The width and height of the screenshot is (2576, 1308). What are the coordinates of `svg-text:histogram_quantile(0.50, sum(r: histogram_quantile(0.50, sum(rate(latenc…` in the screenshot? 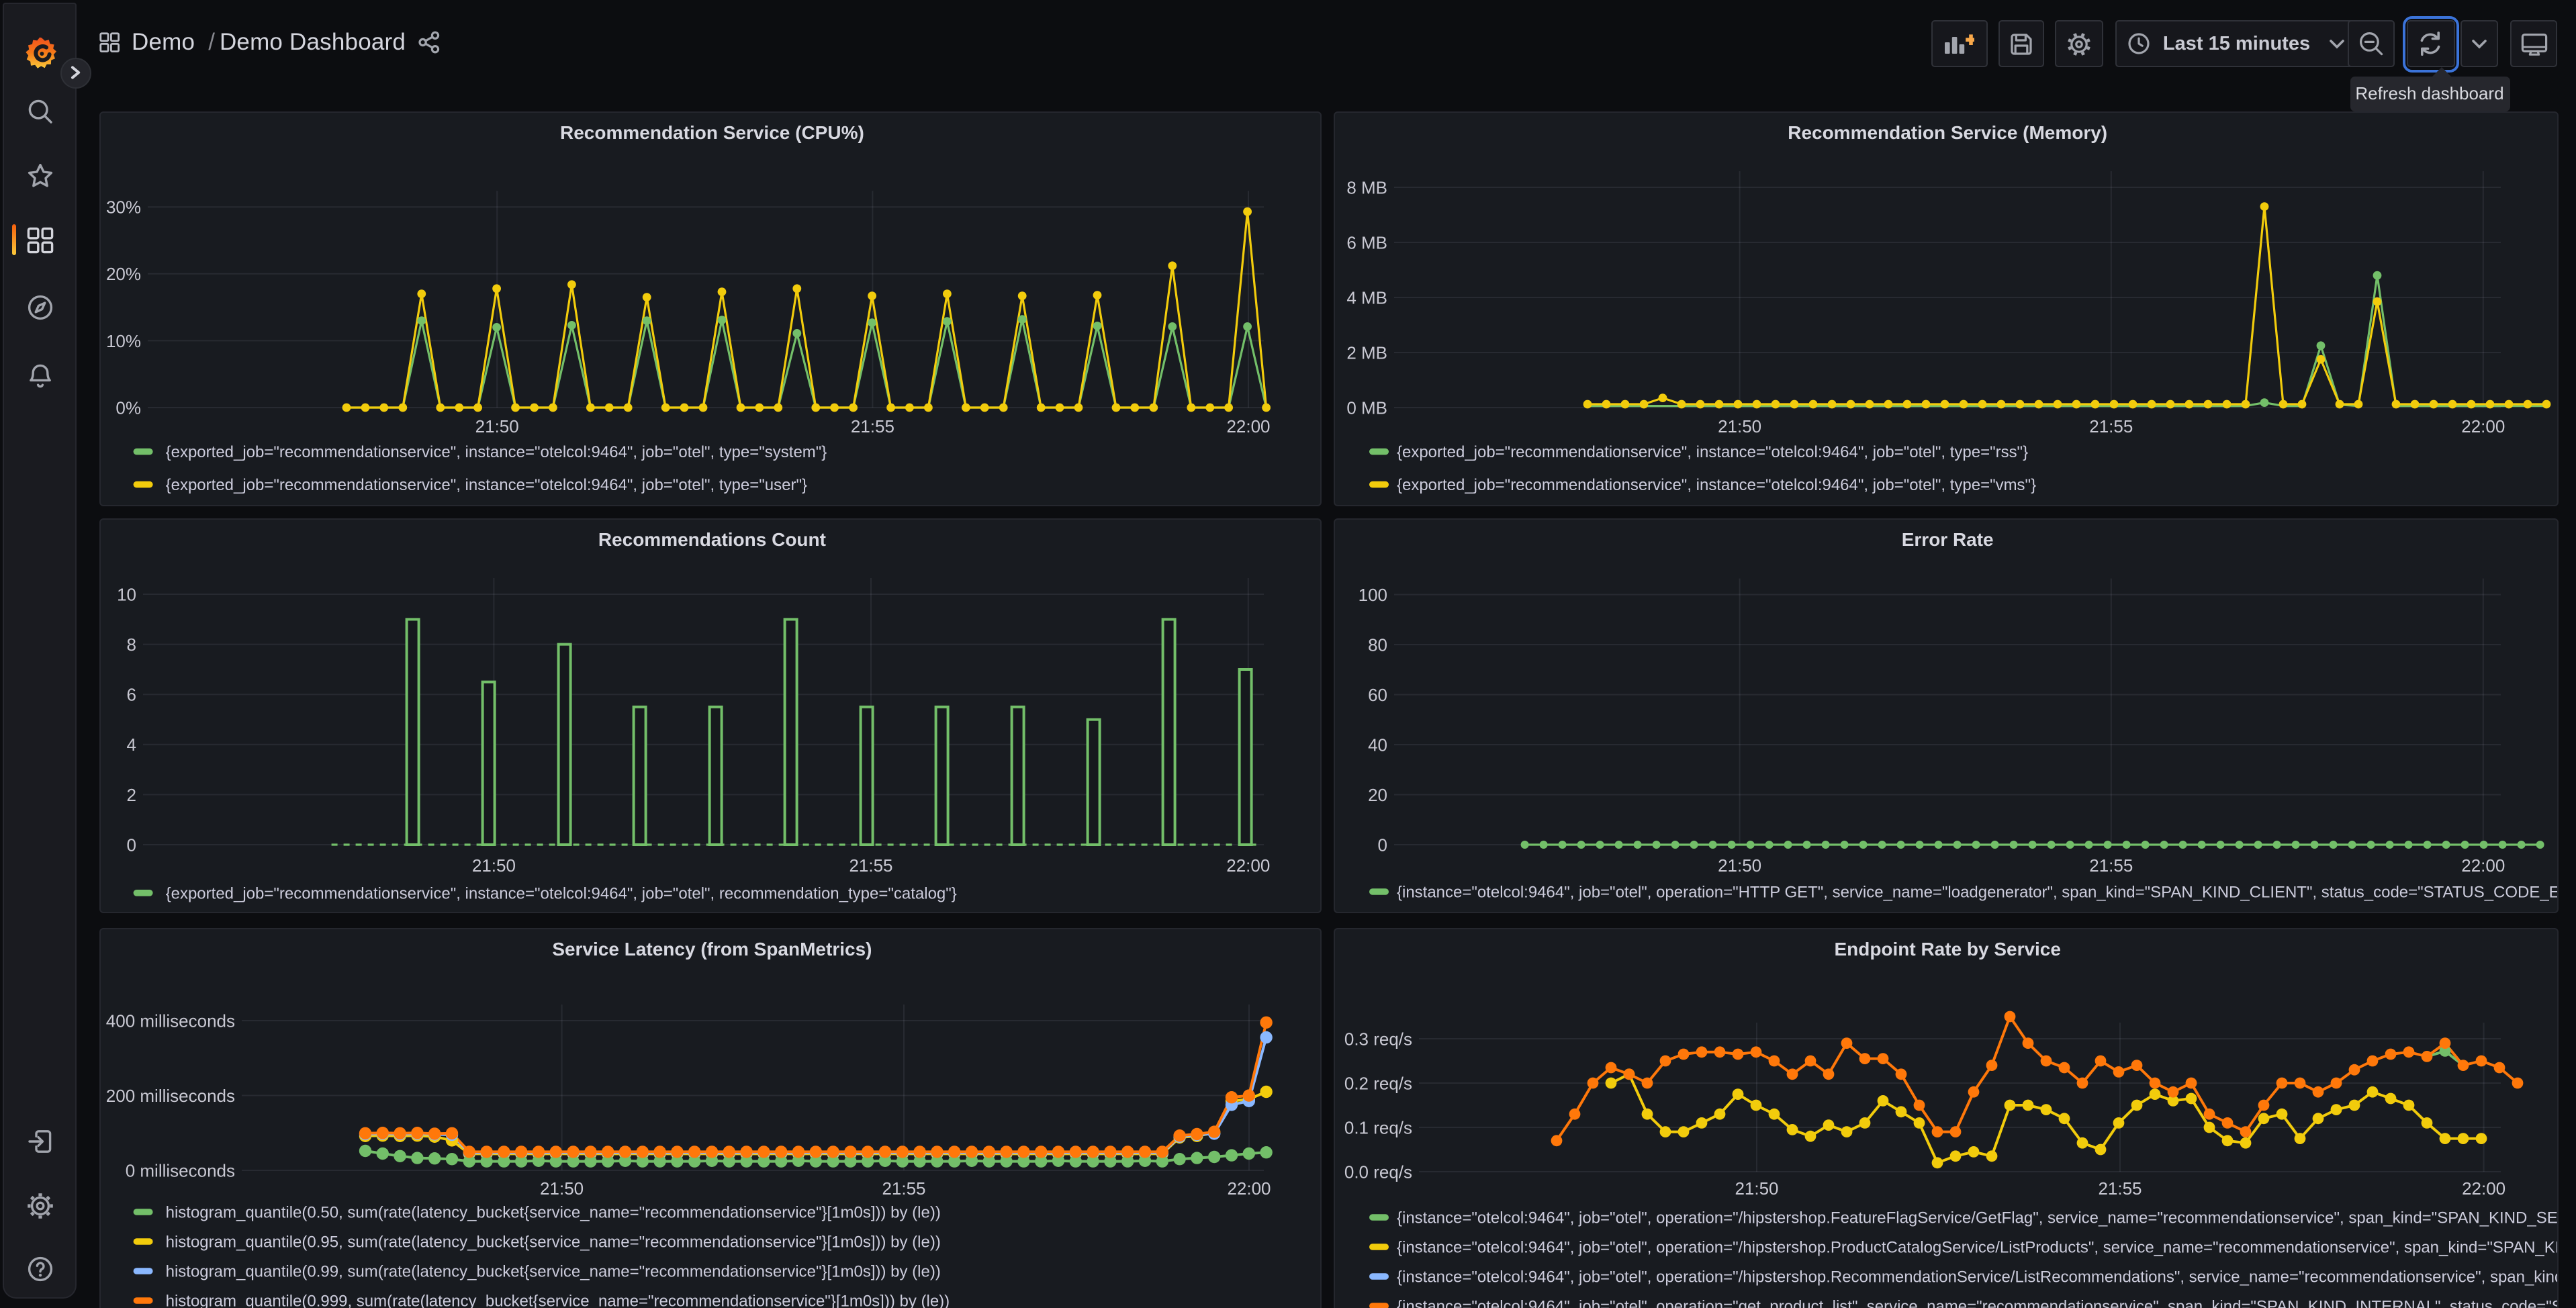 It's located at (552, 1213).